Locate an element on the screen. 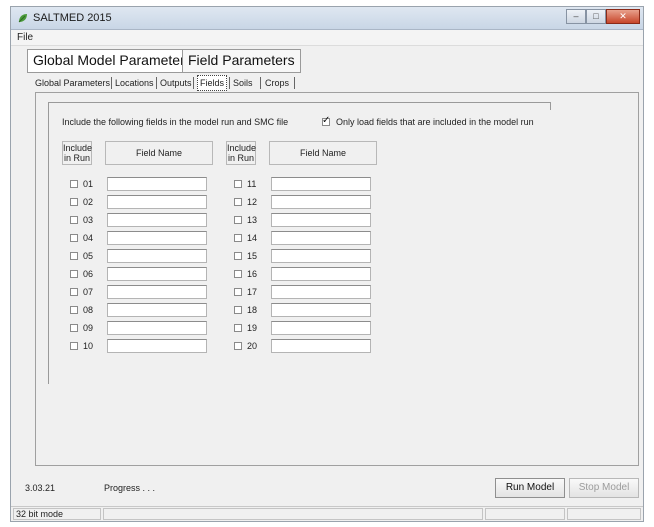 This screenshot has height=527, width=654. progress-label: Progress . . . is located at coordinates (130, 488).